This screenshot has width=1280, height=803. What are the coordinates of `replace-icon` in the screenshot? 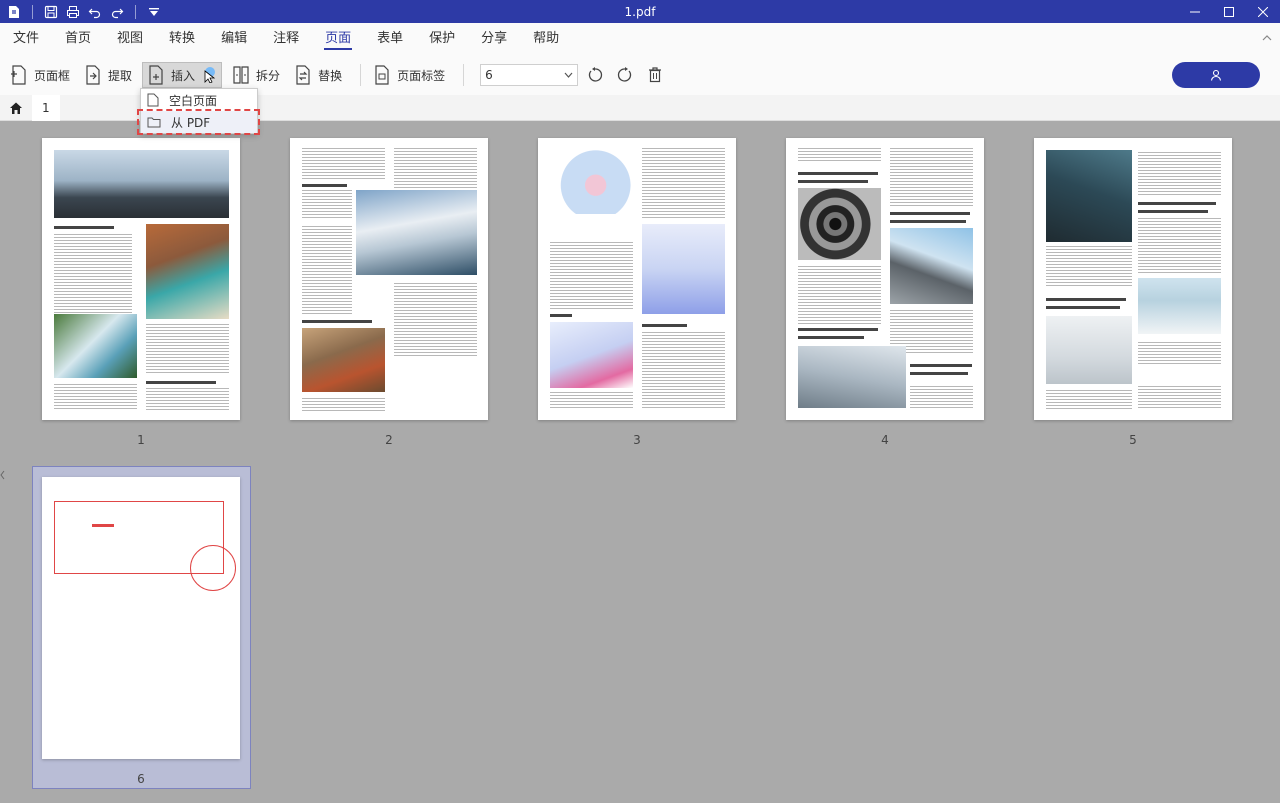 It's located at (303, 75).